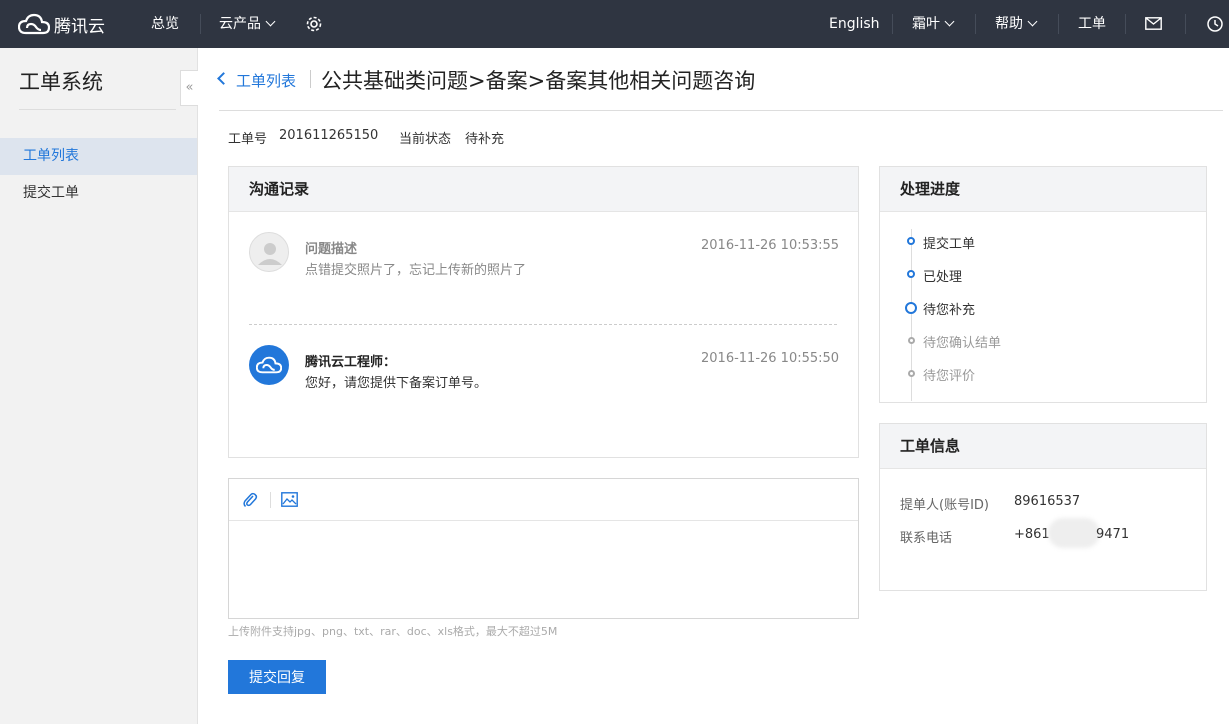  I want to click on submit-reply-button: 提交回复, so click(277, 677).